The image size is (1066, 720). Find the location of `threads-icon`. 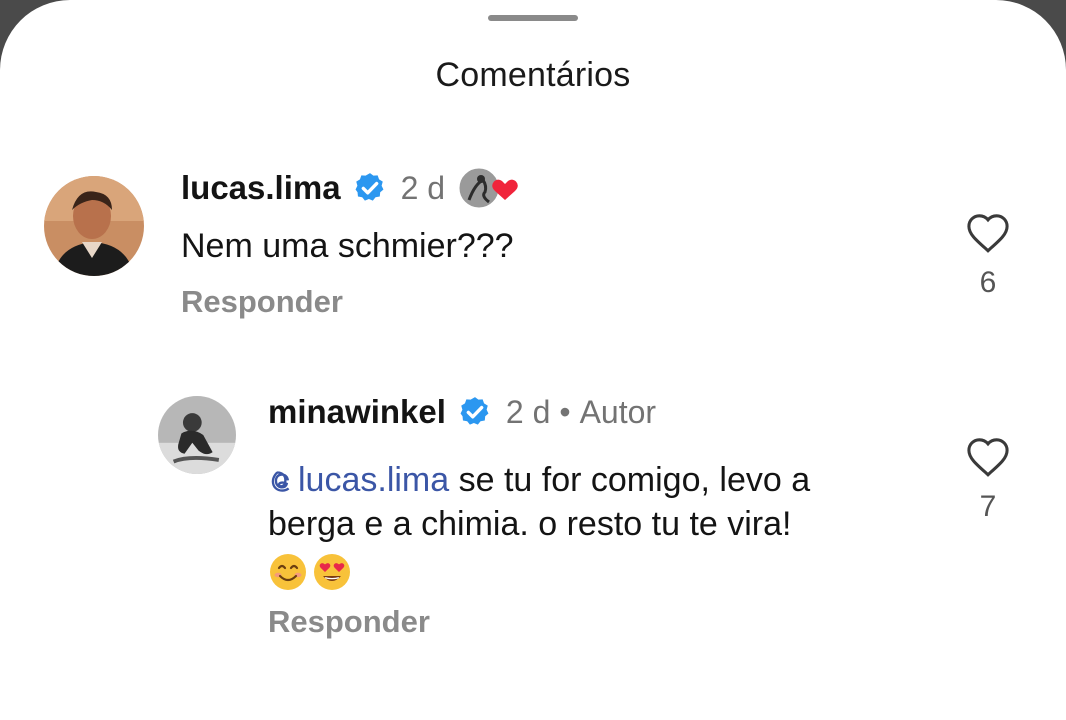

threads-icon is located at coordinates (280, 481).